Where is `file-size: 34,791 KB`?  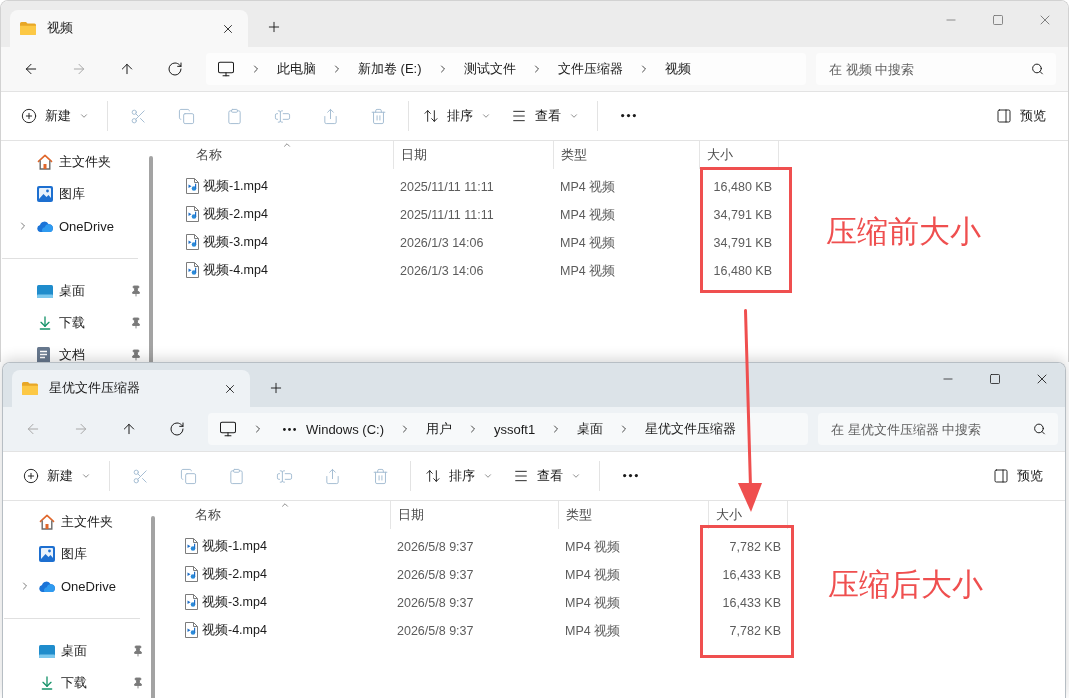
file-size: 34,791 KB is located at coordinates (742, 243).